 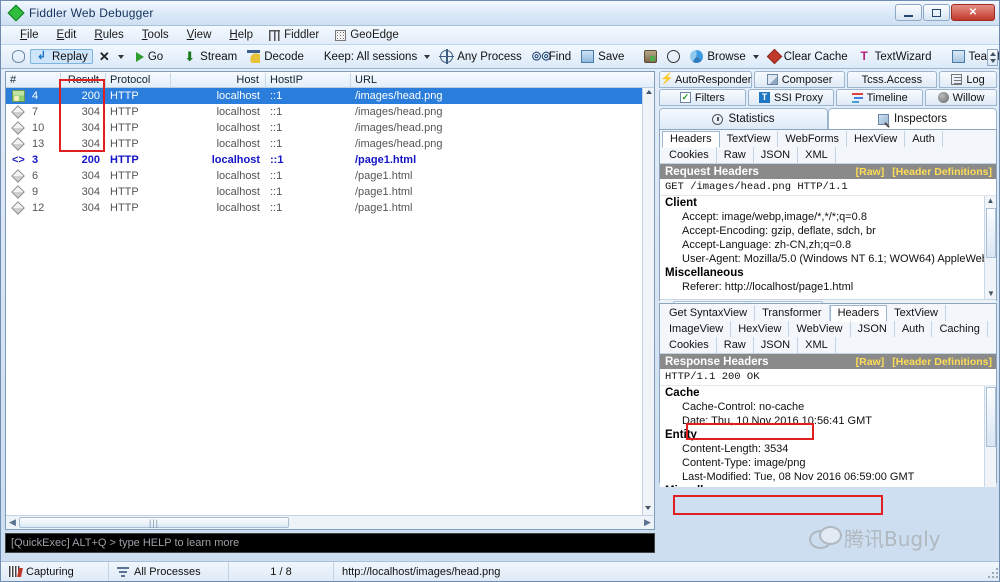 I want to click on menu-item-tools: Tools, so click(x=155, y=35).